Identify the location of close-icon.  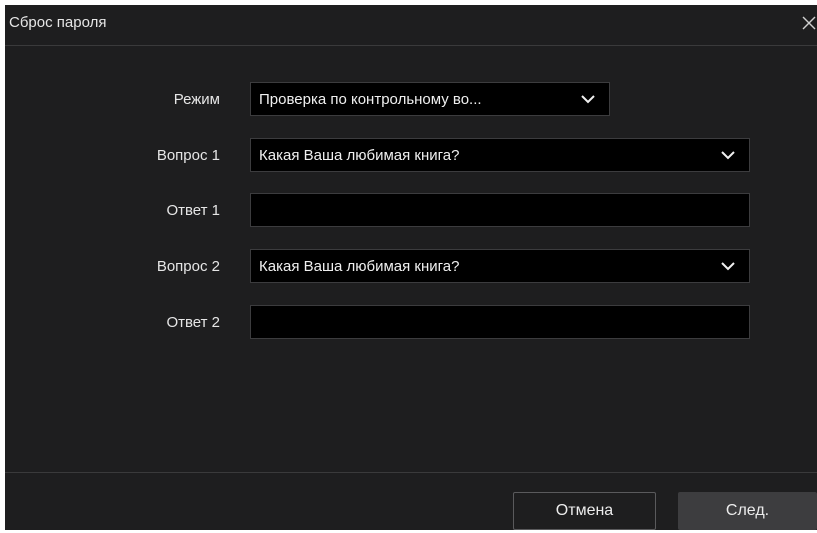
(809, 23).